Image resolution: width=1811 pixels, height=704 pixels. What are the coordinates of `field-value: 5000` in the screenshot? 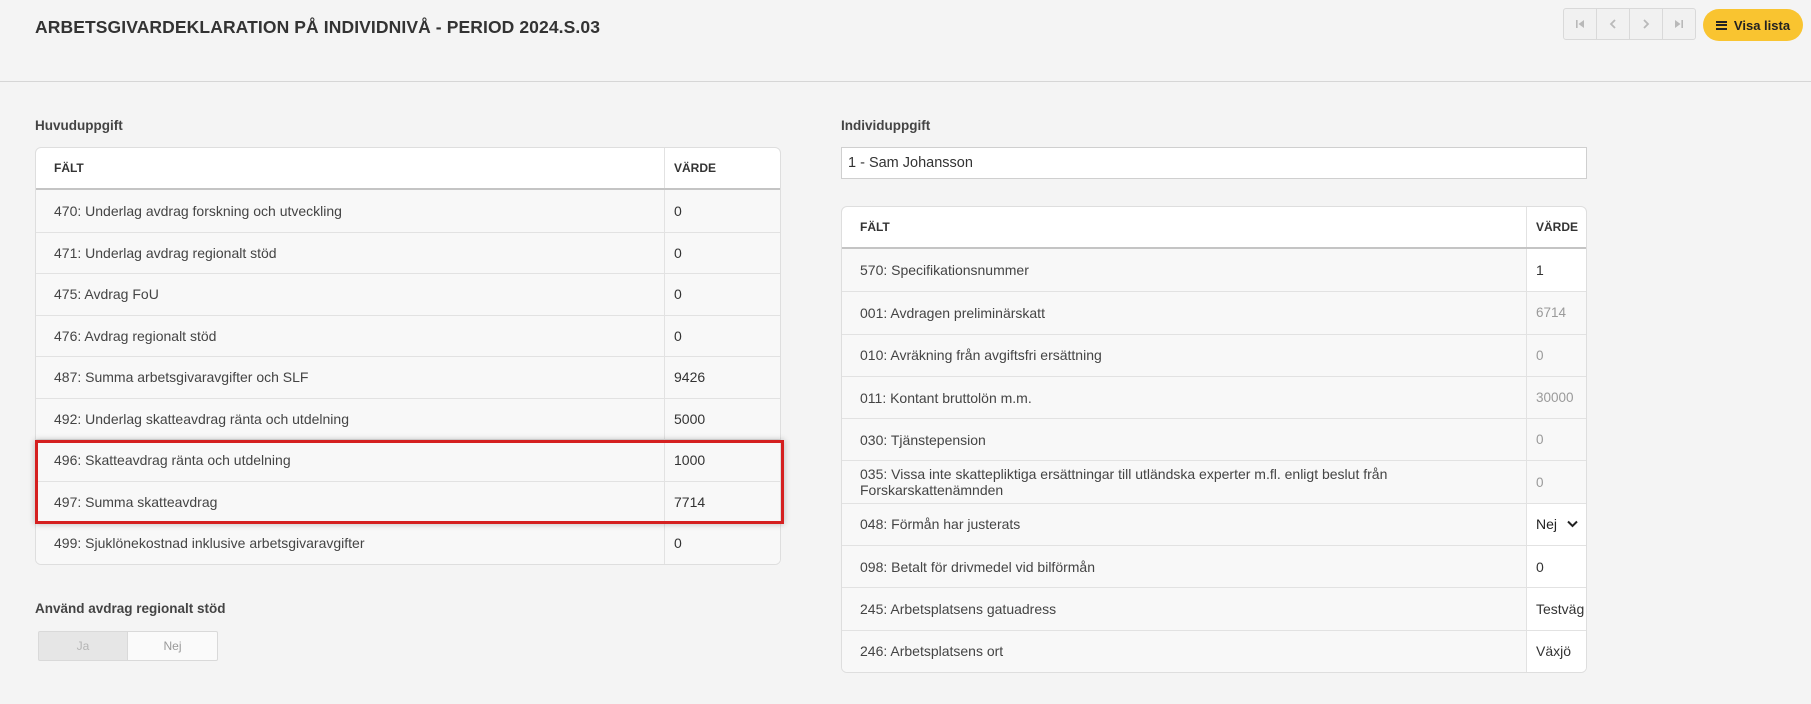 It's located at (690, 418).